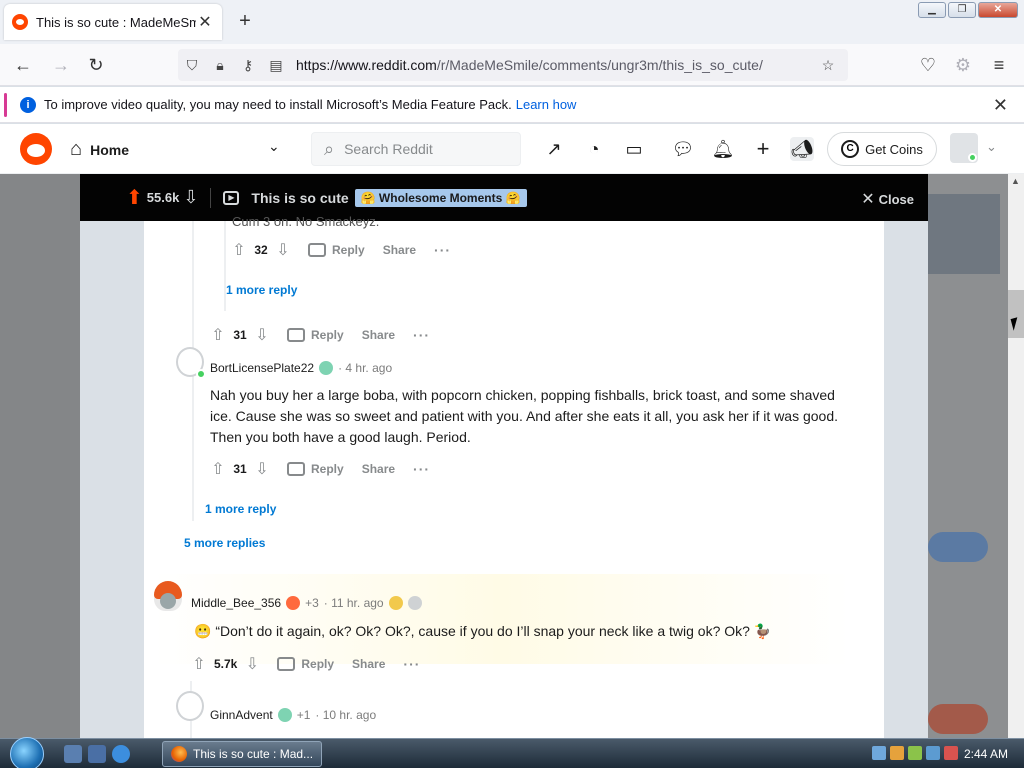 The width and height of the screenshot is (1024, 768). Describe the element at coordinates (224, 543) in the screenshot. I see `more-replies-link: 5 more replies` at that location.